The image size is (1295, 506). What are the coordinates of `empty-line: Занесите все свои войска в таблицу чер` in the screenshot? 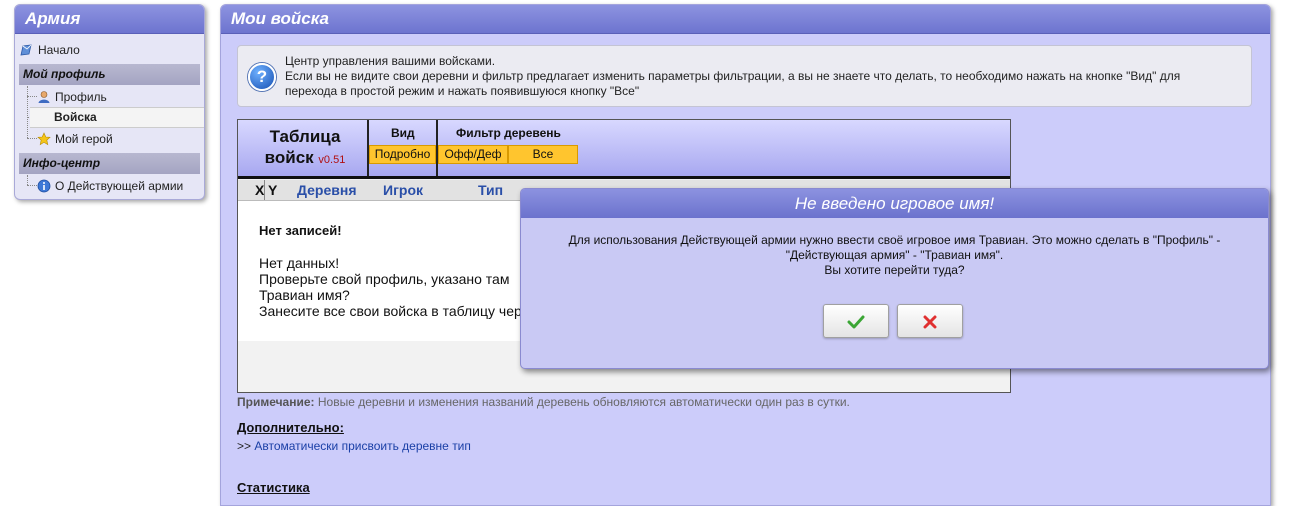 It's located at (390, 311).